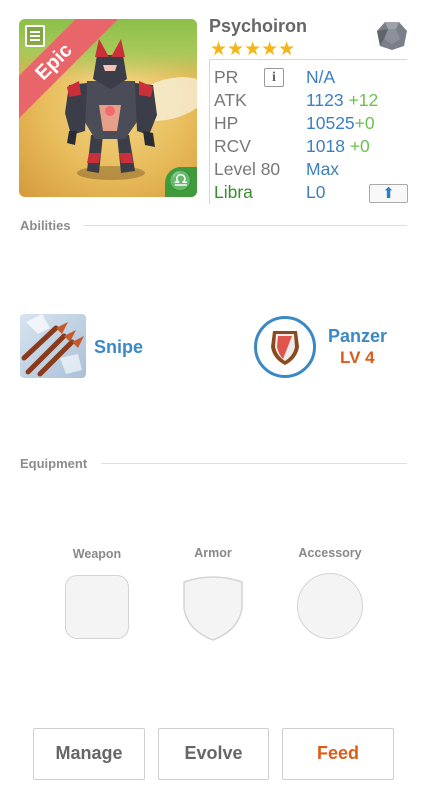  I want to click on leader-skill-name: Panzer, so click(357, 336).